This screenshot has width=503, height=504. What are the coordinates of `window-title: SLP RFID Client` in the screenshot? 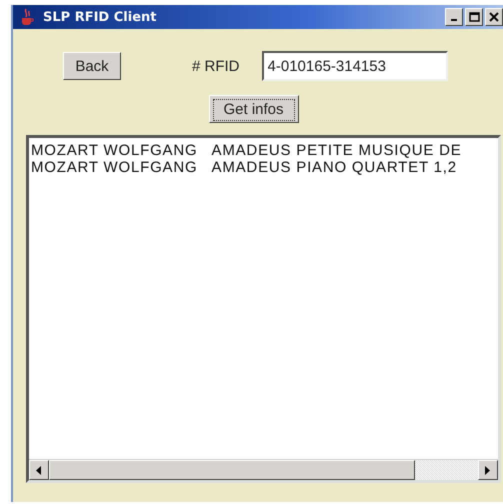 It's located at (100, 17).